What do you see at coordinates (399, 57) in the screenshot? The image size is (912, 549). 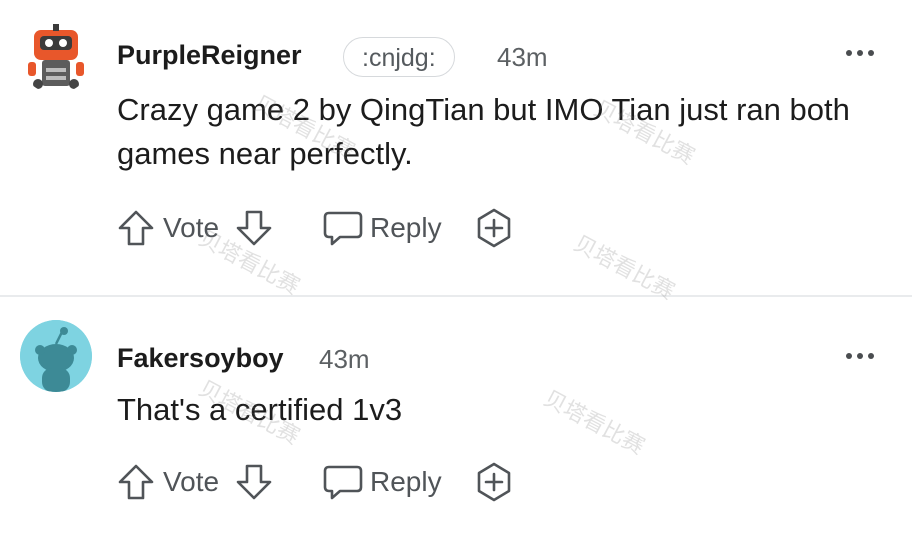 I see `user-flair: :cnjdg:` at bounding box center [399, 57].